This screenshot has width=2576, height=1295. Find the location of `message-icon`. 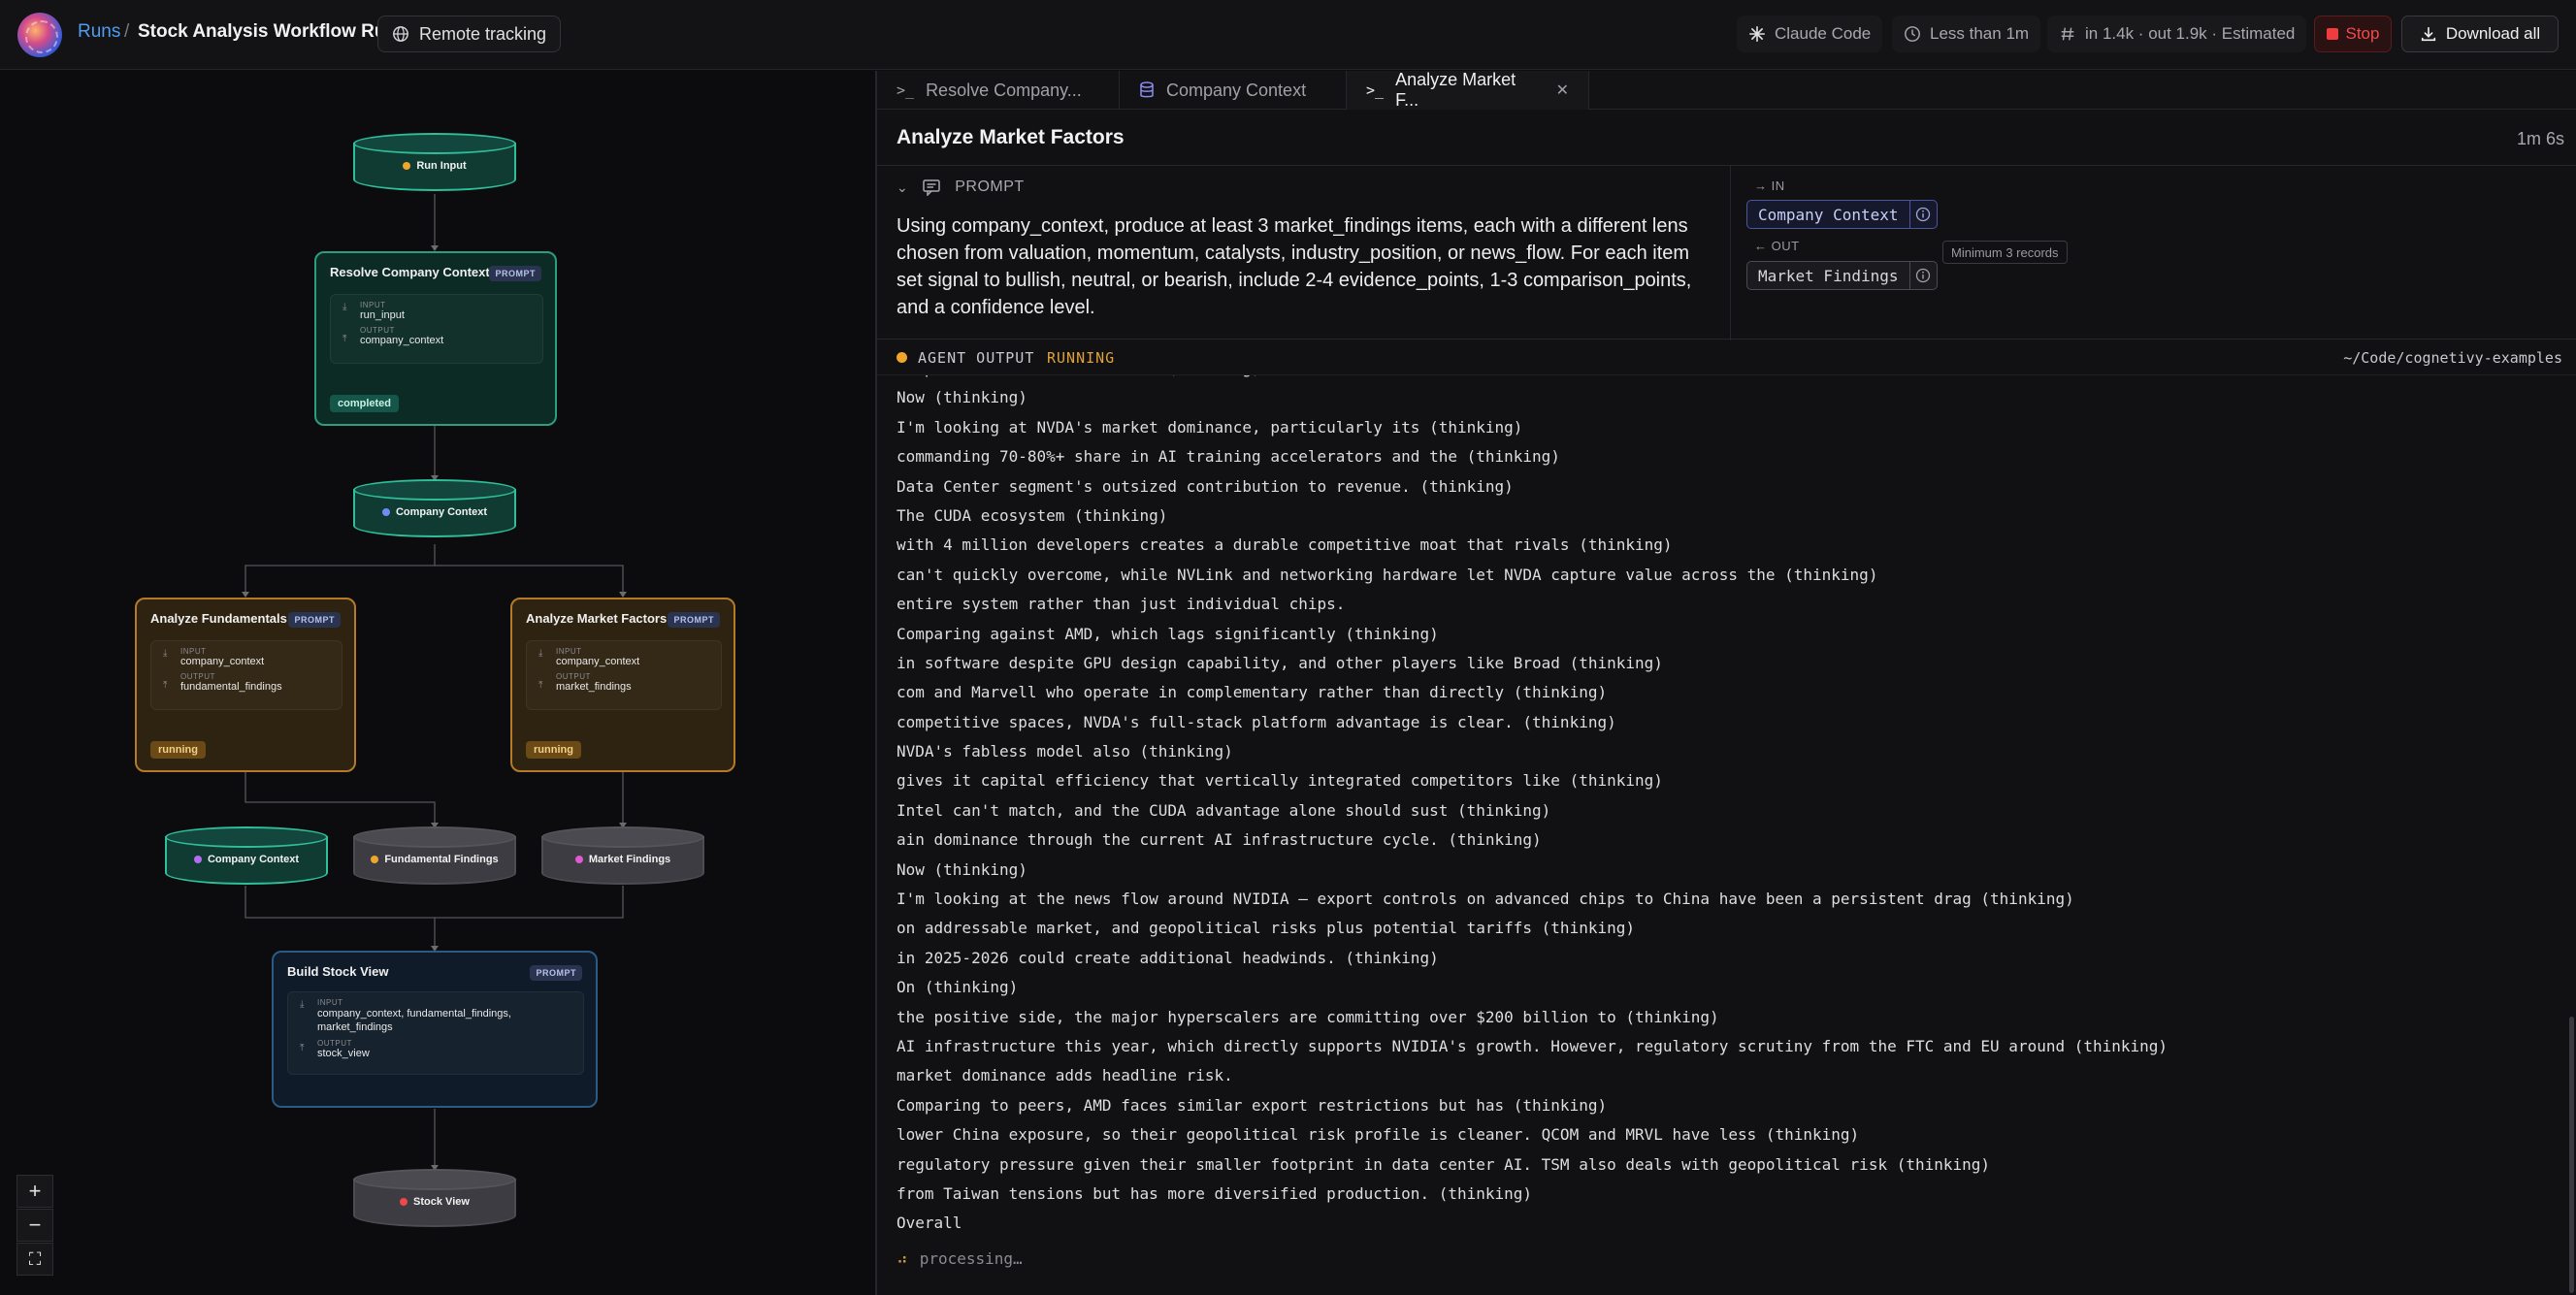

message-icon is located at coordinates (931, 187).